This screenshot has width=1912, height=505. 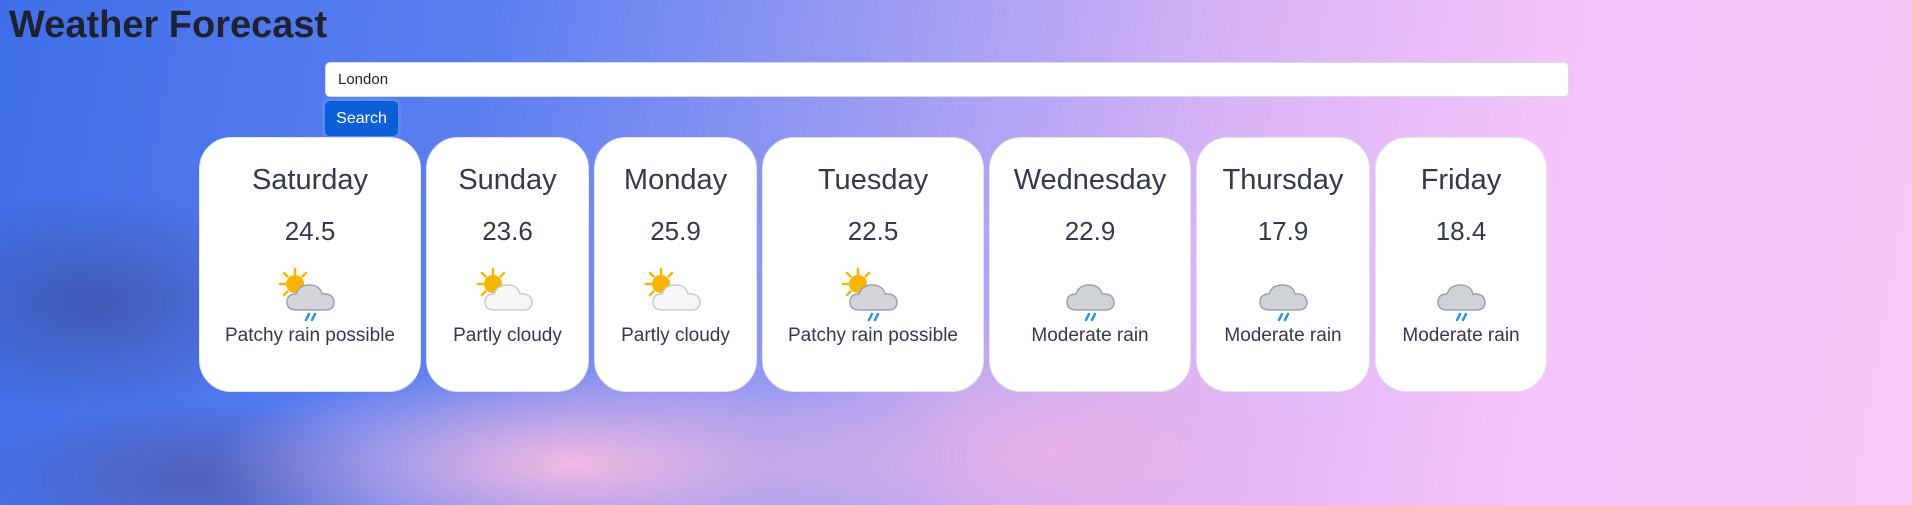 I want to click on forecast-card: Tuesday 22.5 Patchy rain possible, so click(x=873, y=264).